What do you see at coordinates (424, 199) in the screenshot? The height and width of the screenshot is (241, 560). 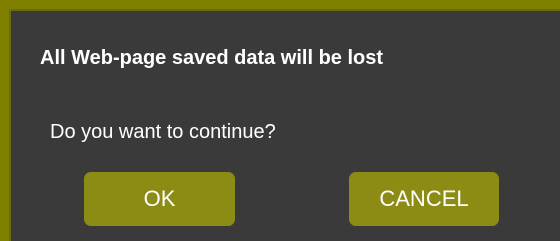 I see `cancel-button: CANCEL` at bounding box center [424, 199].